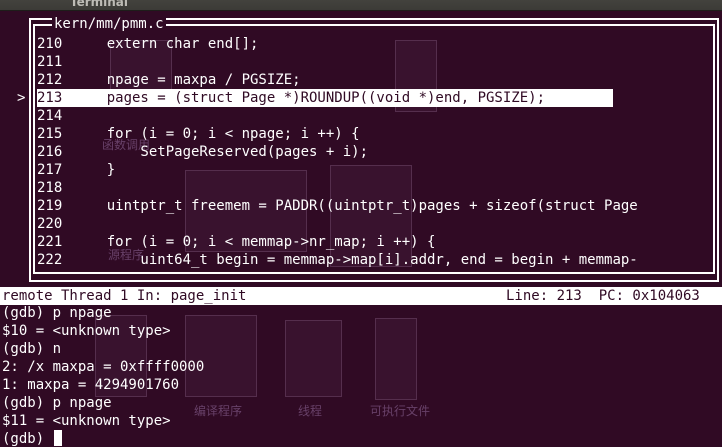  What do you see at coordinates (50, 188) in the screenshot?
I see `line-number: 218` at bounding box center [50, 188].